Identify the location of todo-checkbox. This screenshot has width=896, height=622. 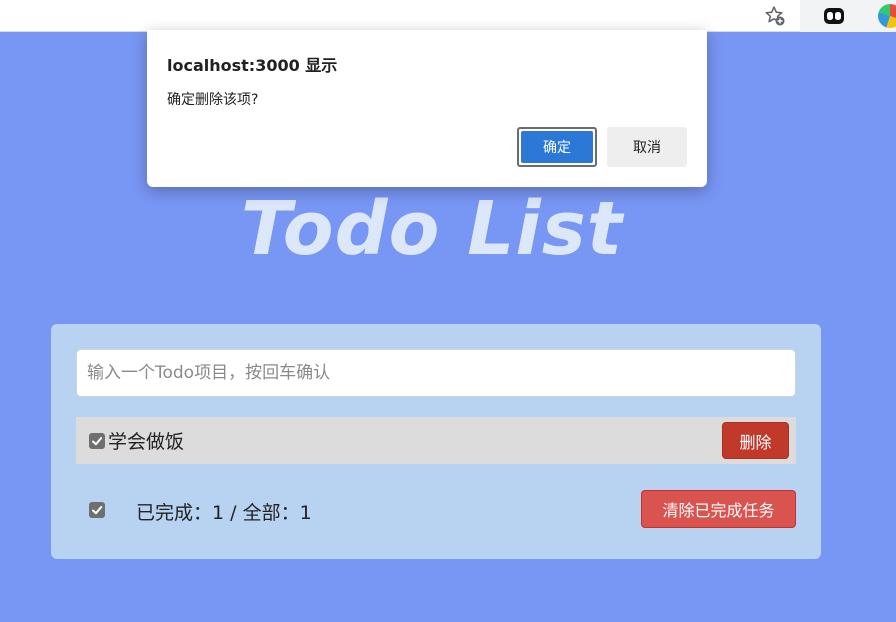
(97, 440).